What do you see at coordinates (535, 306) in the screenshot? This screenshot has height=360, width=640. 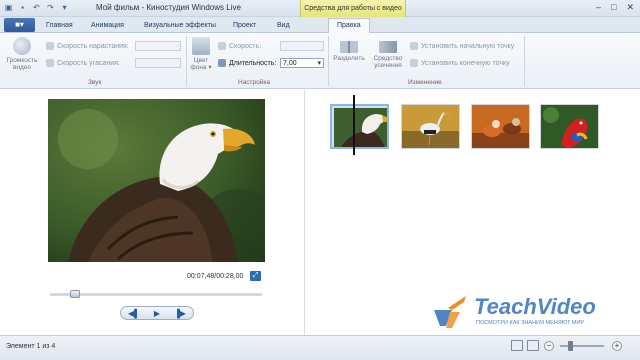 I see `watermark-title: TeachVideo` at bounding box center [535, 306].